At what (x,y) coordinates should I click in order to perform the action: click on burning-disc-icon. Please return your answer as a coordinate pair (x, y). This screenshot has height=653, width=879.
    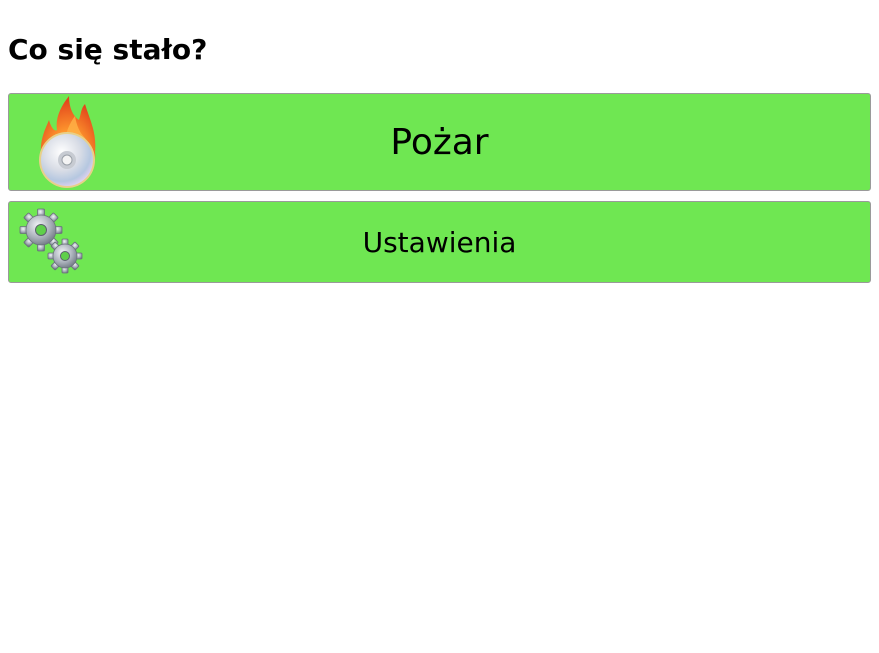
    Looking at the image, I should click on (67, 142).